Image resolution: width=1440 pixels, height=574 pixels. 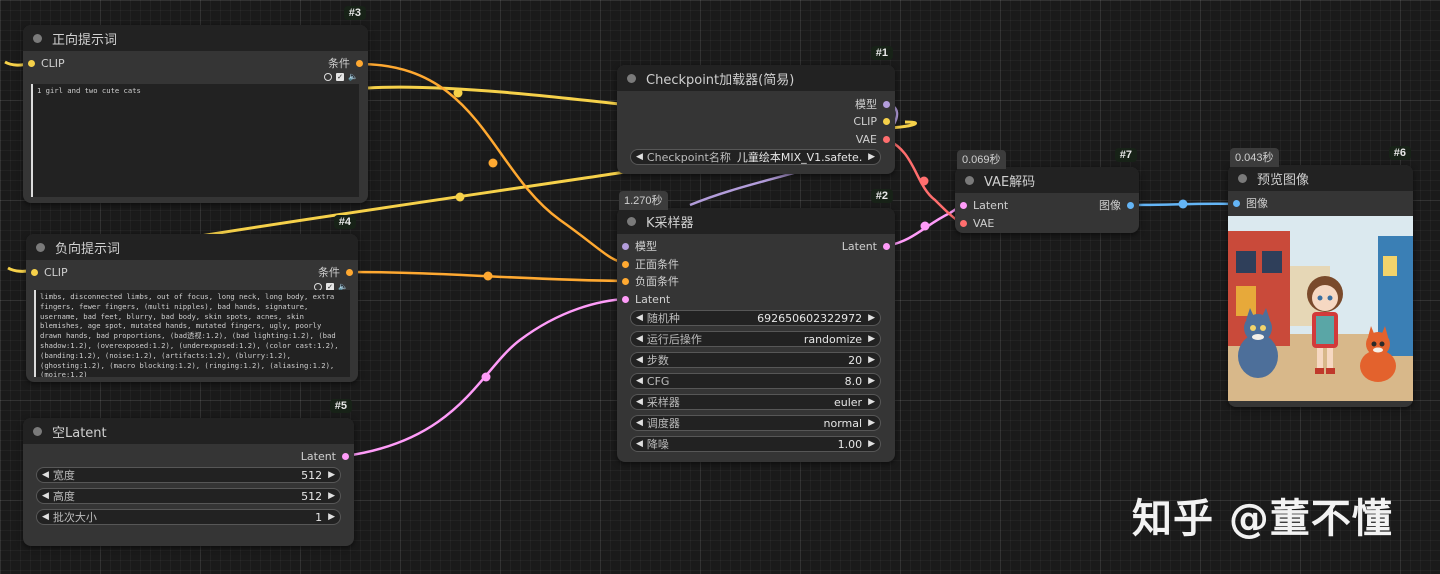 I want to click on node-title-bar: 负向提示词, so click(x=192, y=247).